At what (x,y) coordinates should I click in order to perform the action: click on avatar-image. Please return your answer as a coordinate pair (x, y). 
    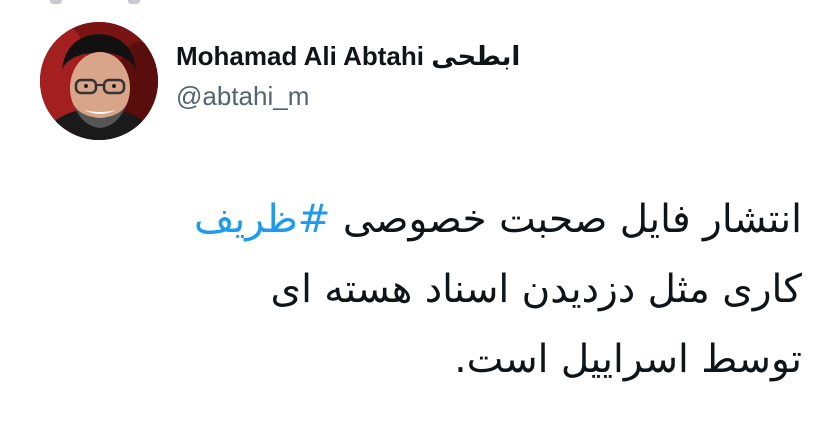
    Looking at the image, I should click on (99, 81).